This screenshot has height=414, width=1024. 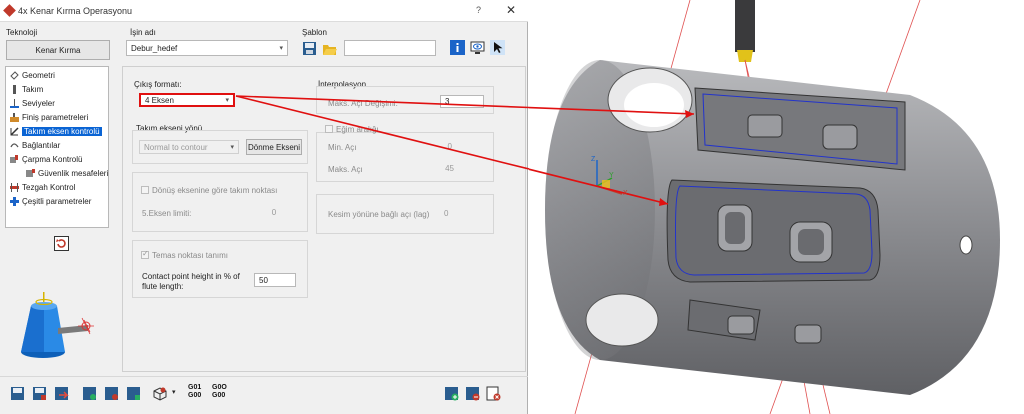 I want to click on max-angle-change-value: 3, so click(x=447, y=101).